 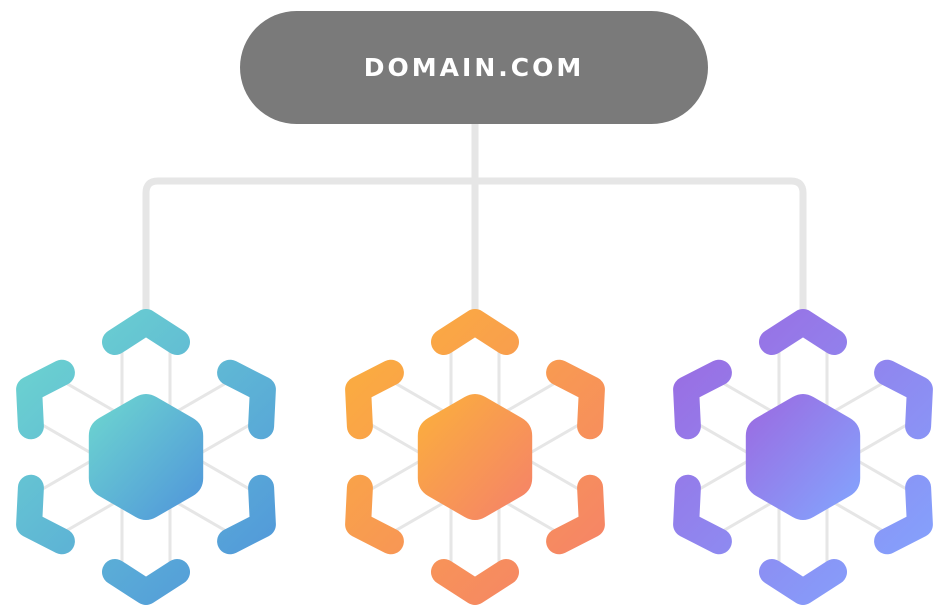 I want to click on purple-cluster-center-hexagon, so click(x=803, y=457).